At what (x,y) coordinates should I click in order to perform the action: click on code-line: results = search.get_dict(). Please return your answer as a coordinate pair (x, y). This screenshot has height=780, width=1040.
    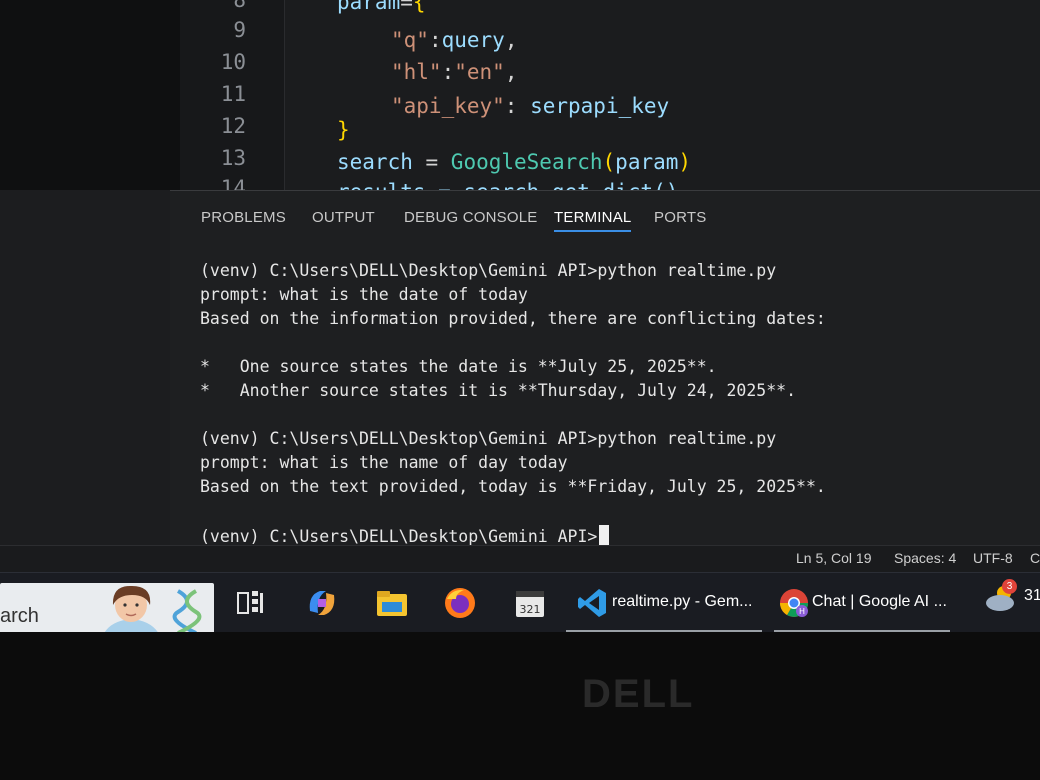
    Looking at the image, I should click on (507, 185).